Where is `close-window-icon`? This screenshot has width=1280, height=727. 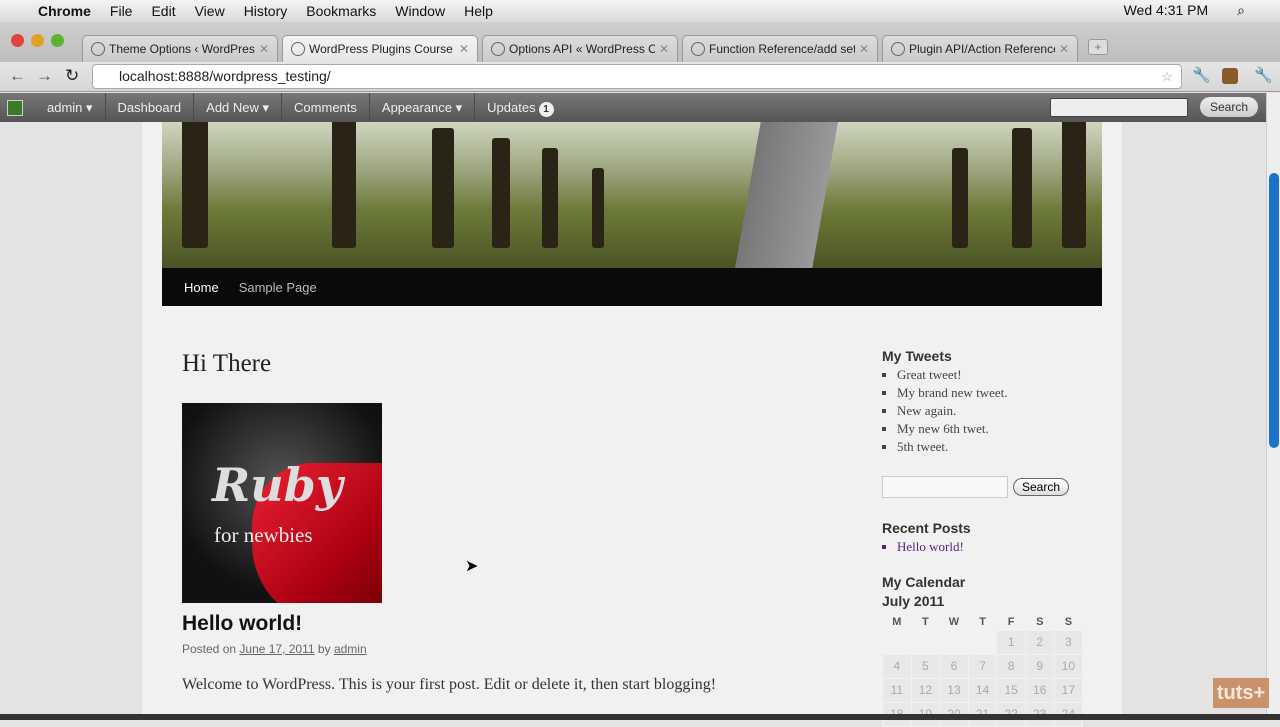
close-window-icon is located at coordinates (17, 40).